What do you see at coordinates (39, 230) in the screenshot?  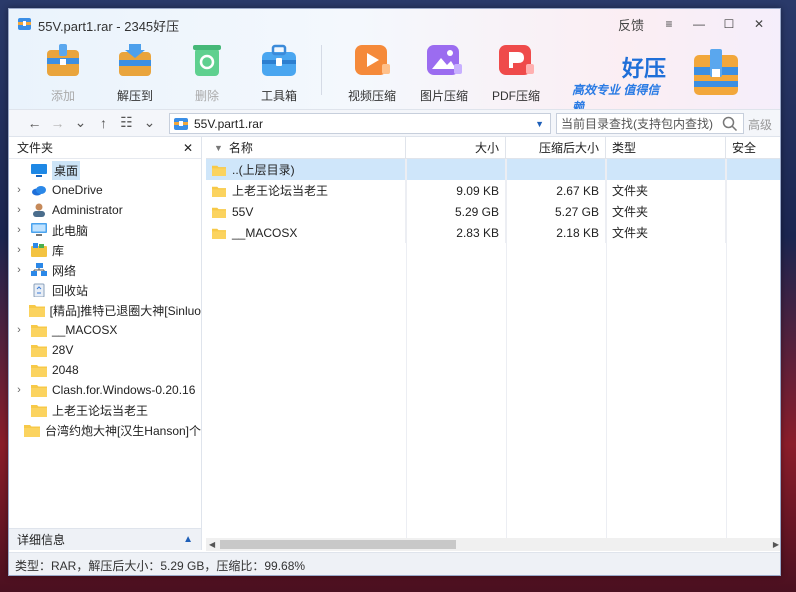 I see `computer-icon` at bounding box center [39, 230].